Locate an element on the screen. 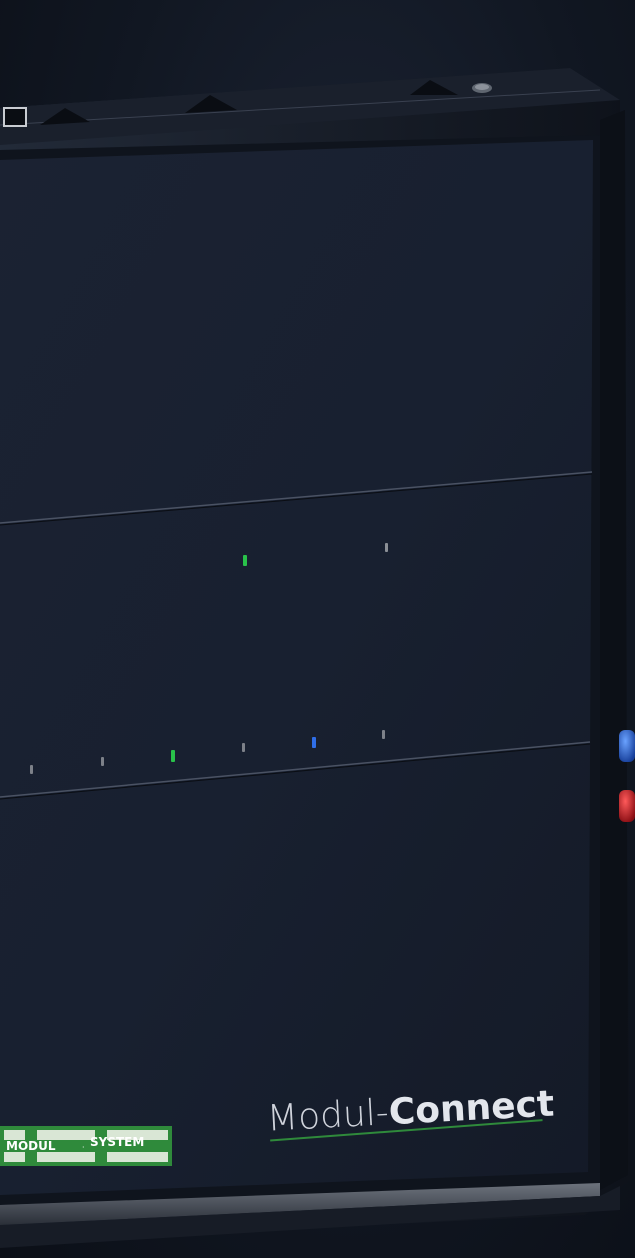 This screenshot has height=1258, width=635. led-blue is located at coordinates (314, 742).